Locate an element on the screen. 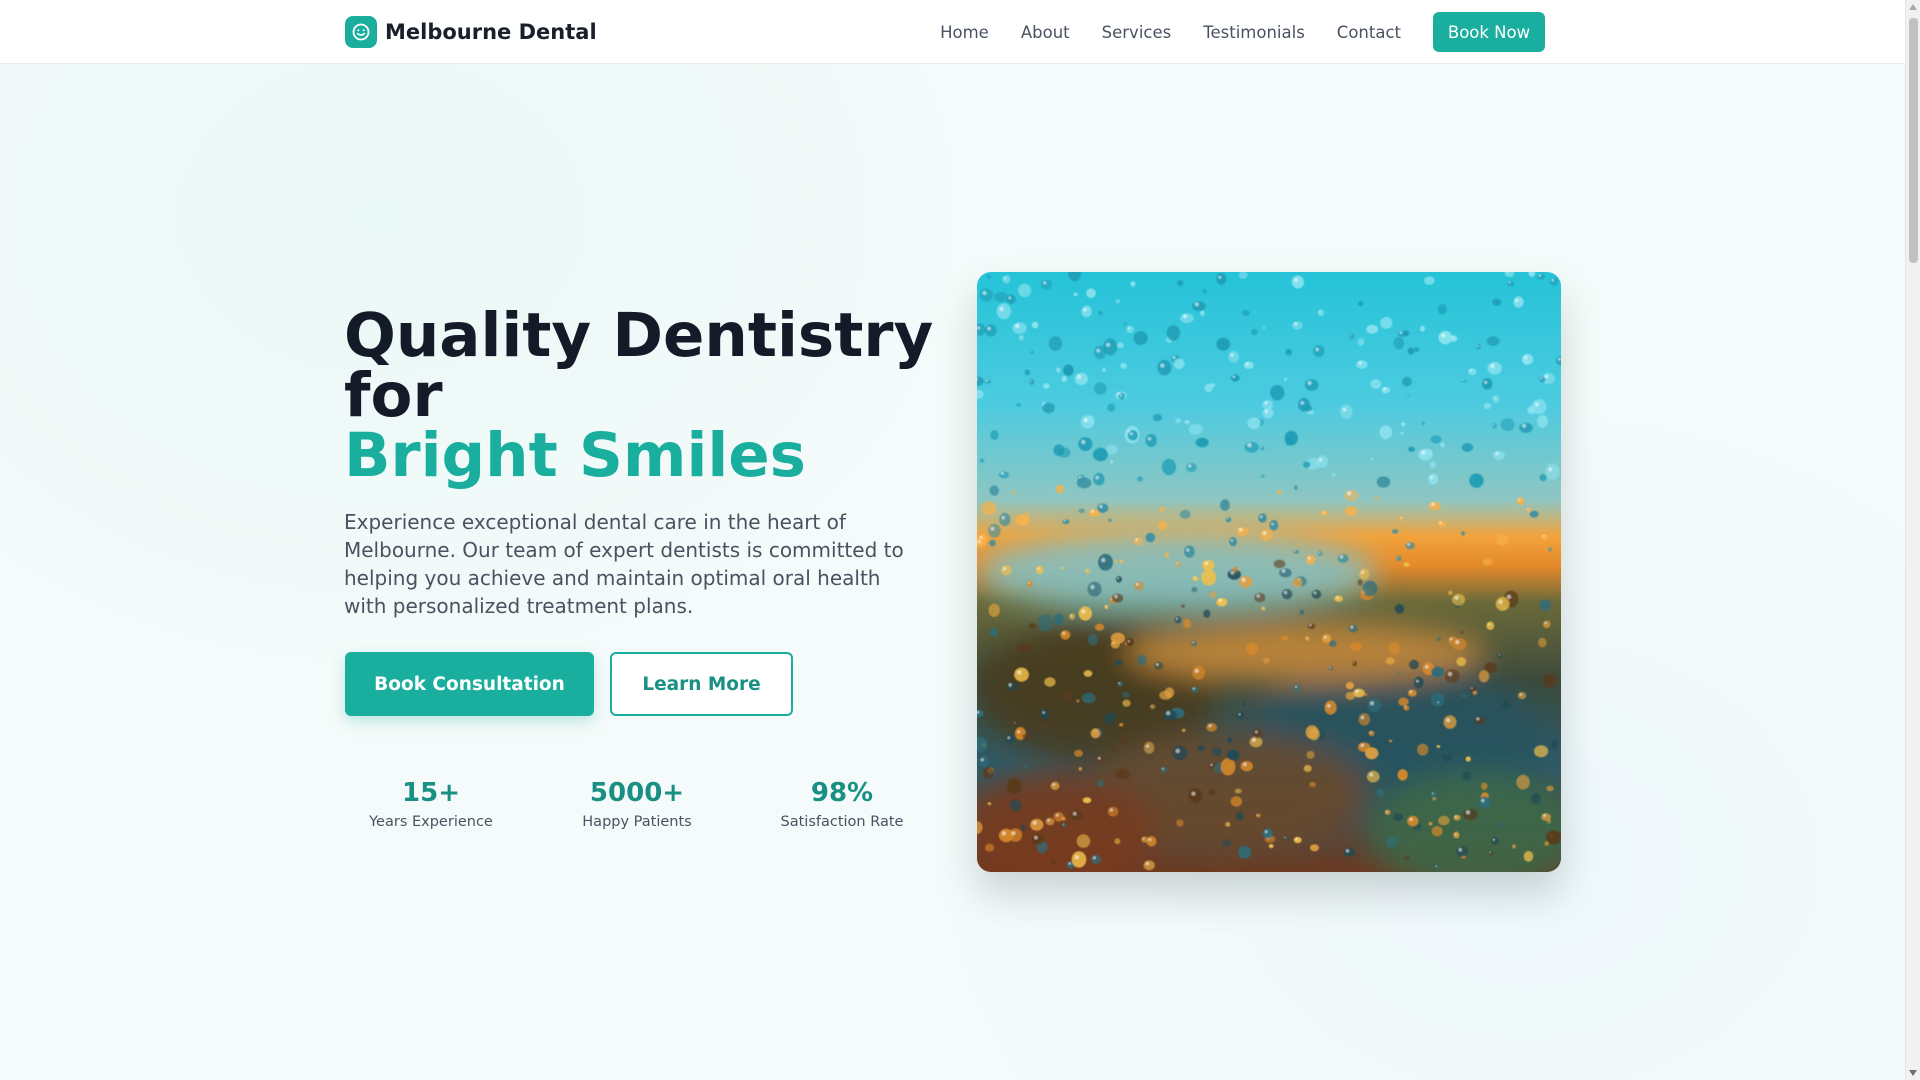 This screenshot has height=1080, width=1920. stat-label: Satisfaction Rate is located at coordinates (842, 822).